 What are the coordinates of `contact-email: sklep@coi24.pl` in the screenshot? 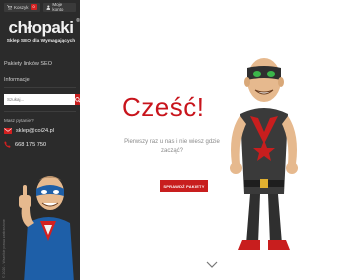 It's located at (29, 131).